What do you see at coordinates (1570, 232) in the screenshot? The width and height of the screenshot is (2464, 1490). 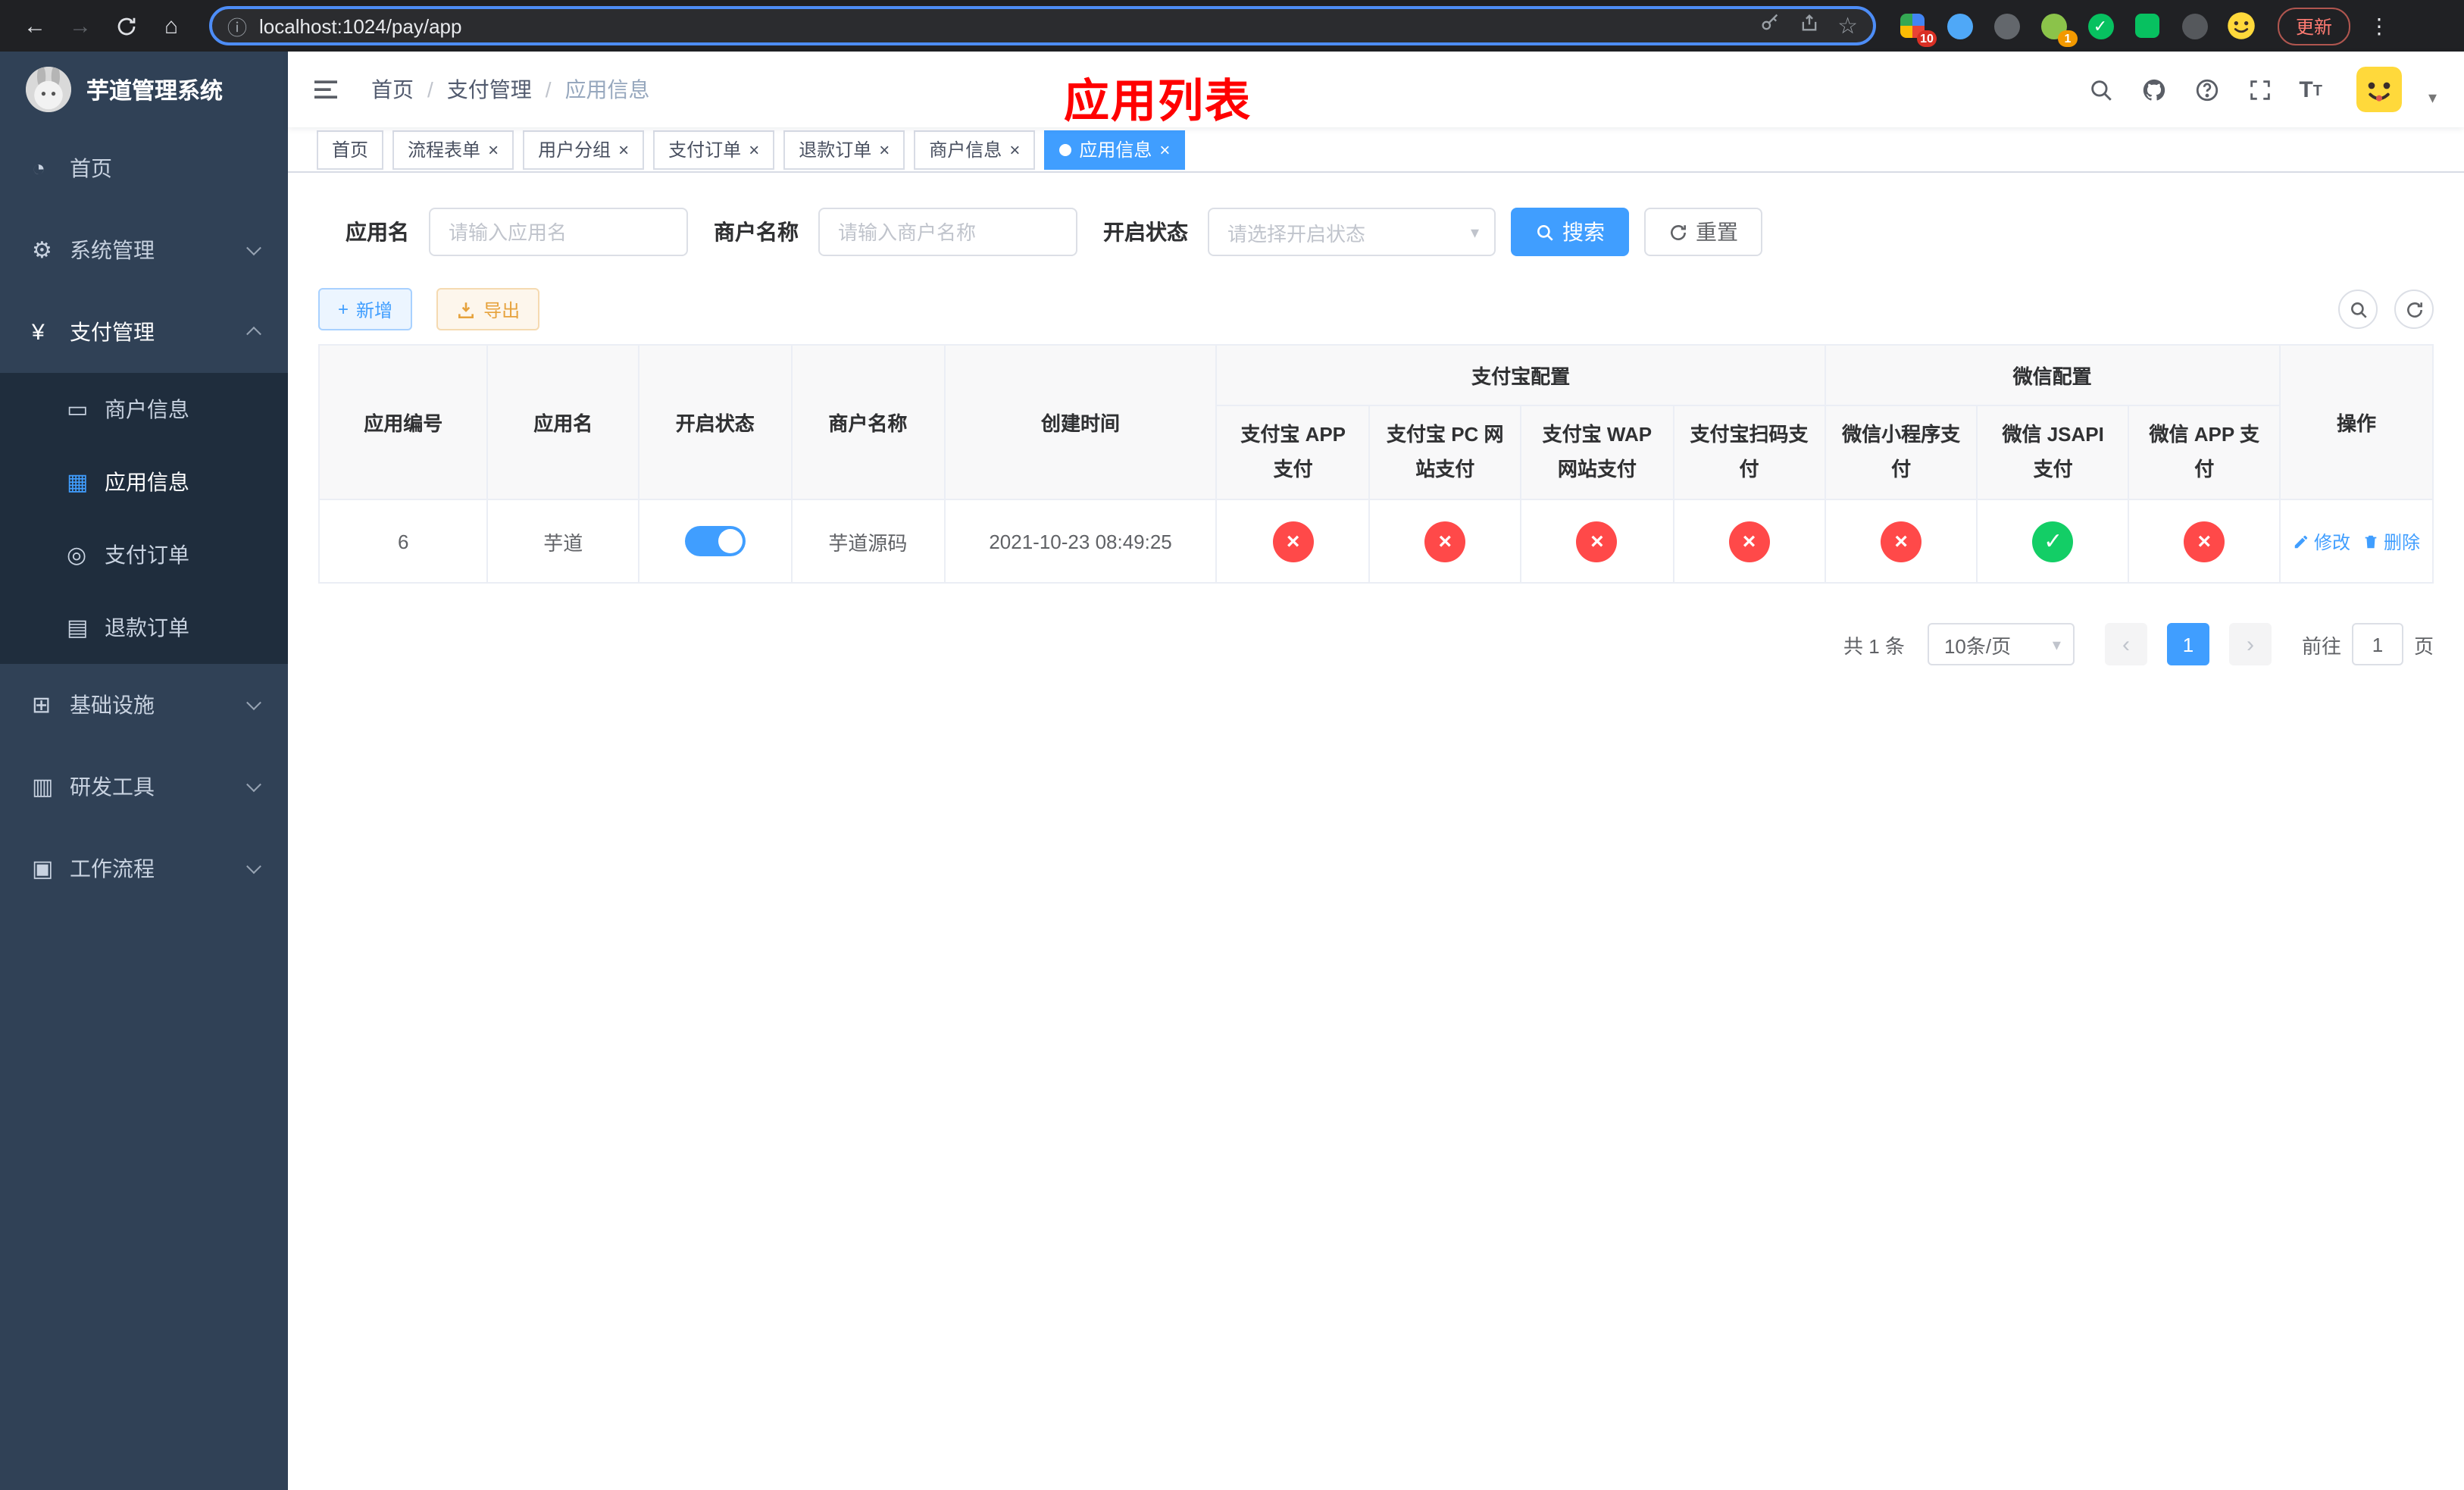 I see `search-button: 搜索` at bounding box center [1570, 232].